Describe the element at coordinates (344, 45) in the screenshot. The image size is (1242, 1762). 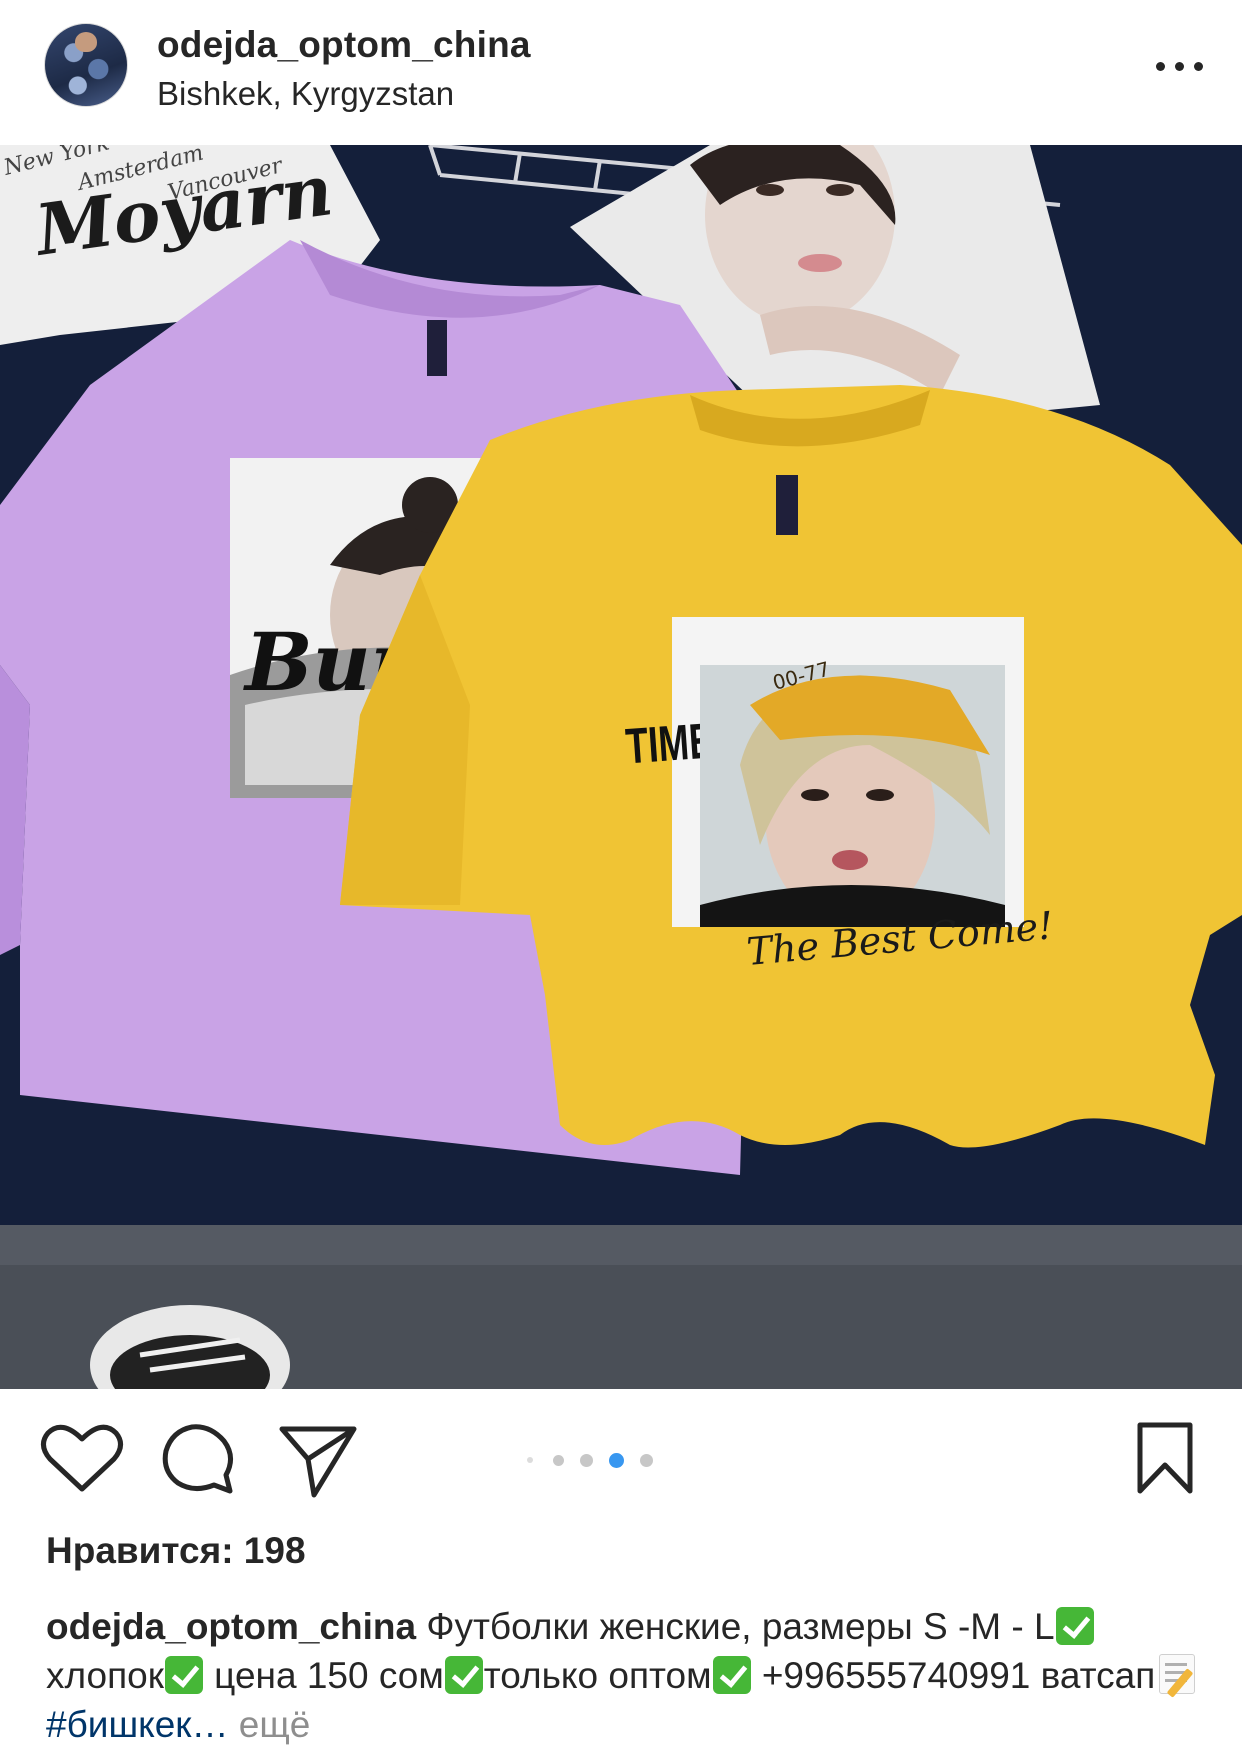
I see `post-username: odejda_optom_china` at that location.